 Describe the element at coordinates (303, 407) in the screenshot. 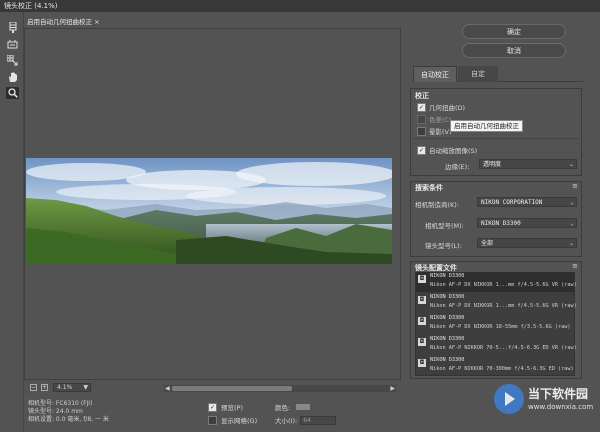

I see `color-swatch` at that location.